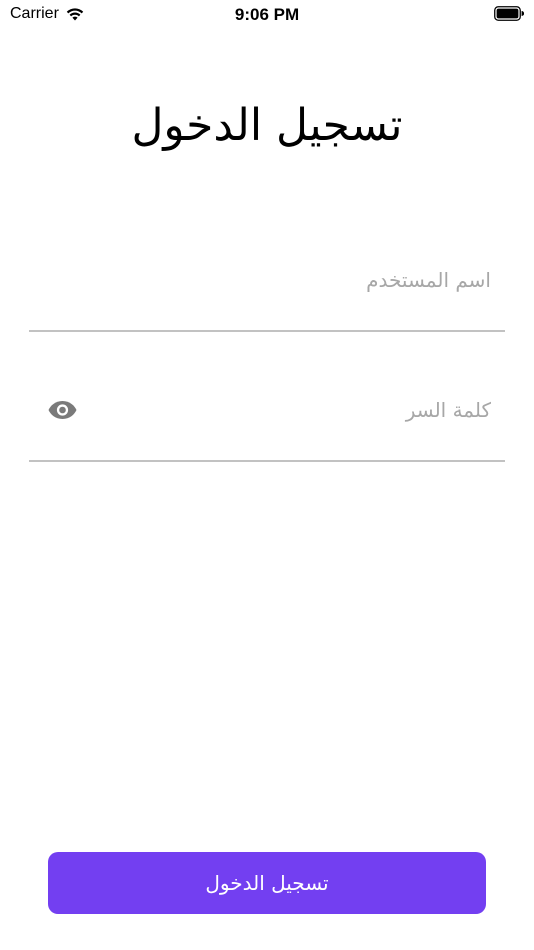 This screenshot has width=534, height=950. I want to click on eye-icon, so click(62, 410).